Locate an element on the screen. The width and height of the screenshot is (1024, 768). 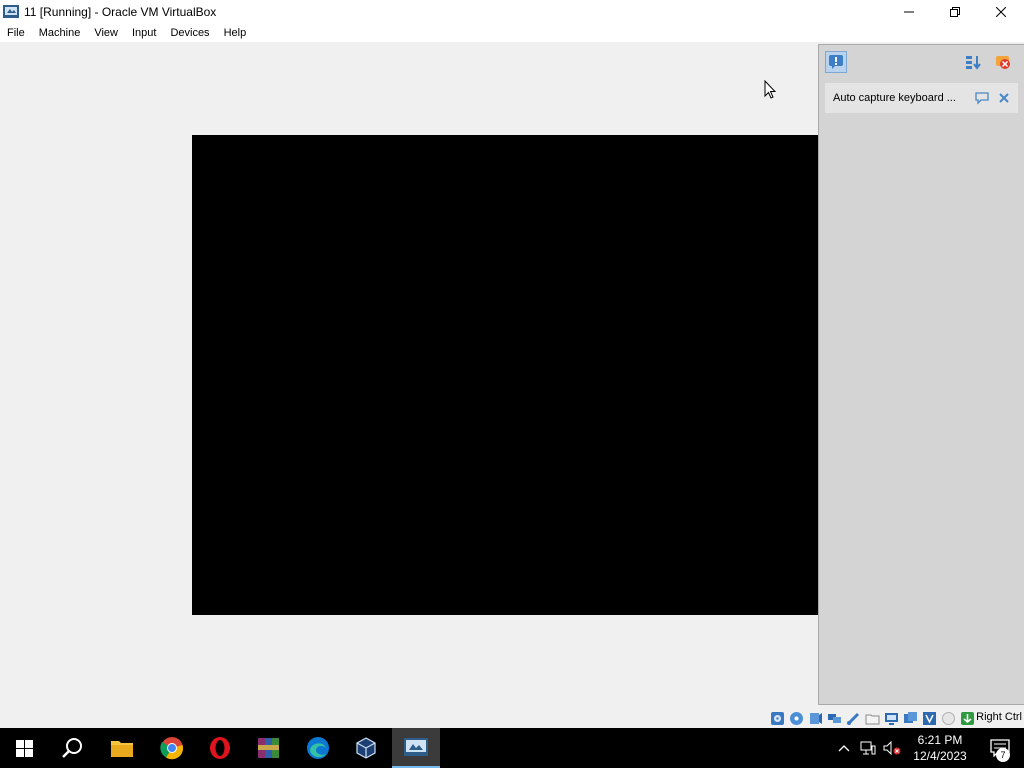
cpu-icon is located at coordinates (929, 718).